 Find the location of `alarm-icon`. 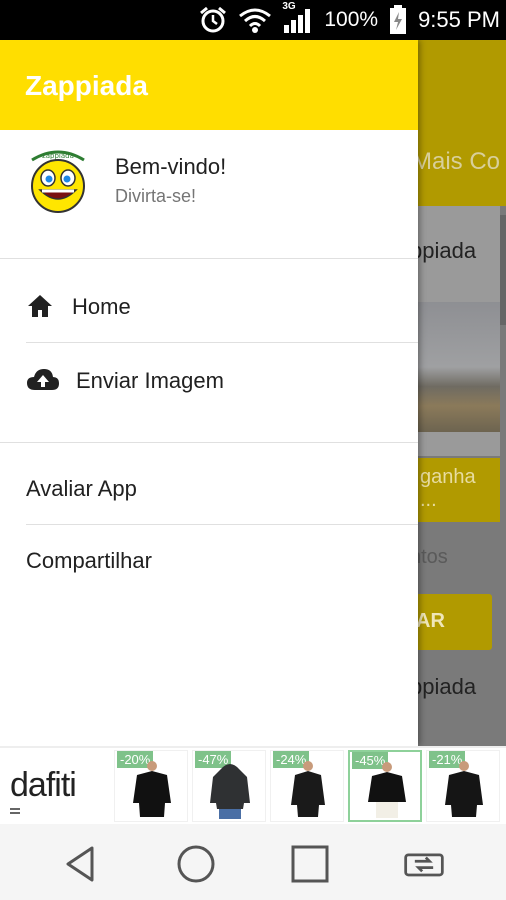

alarm-icon is located at coordinates (213, 20).